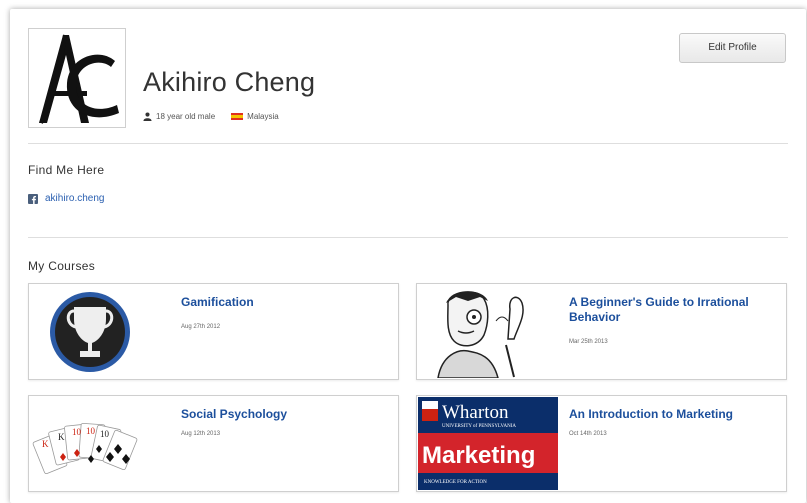  What do you see at coordinates (33, 198) in the screenshot?
I see `facebook-icon` at bounding box center [33, 198].